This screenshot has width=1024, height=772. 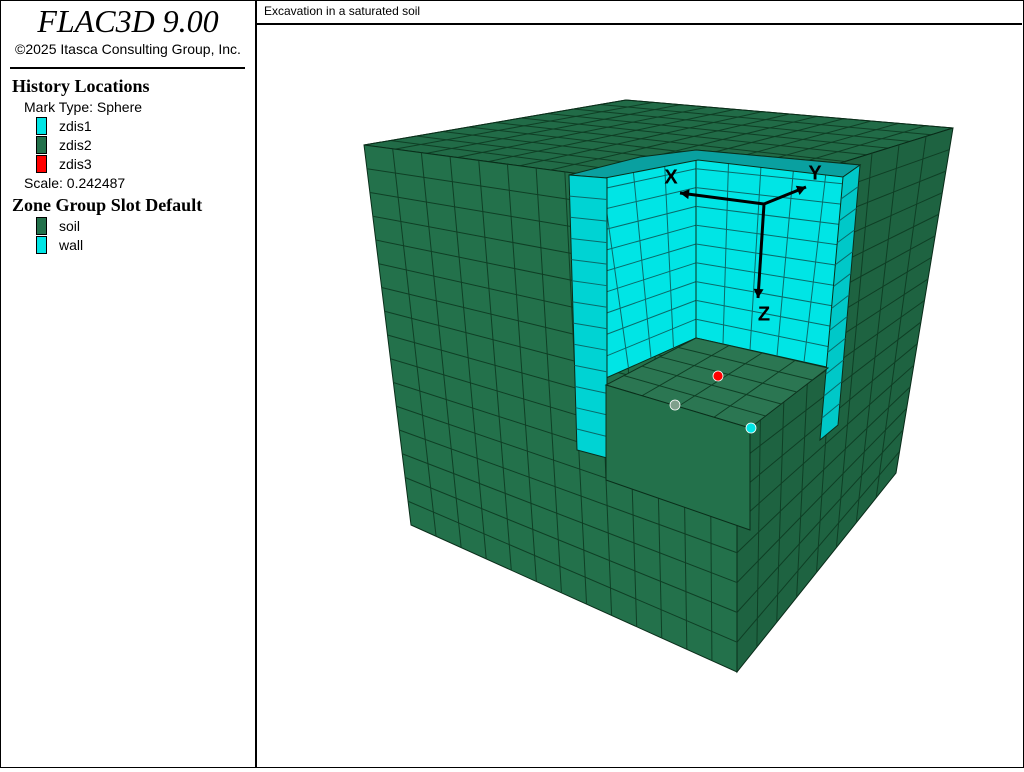 I want to click on axis-y-label: Y, so click(x=815, y=173).